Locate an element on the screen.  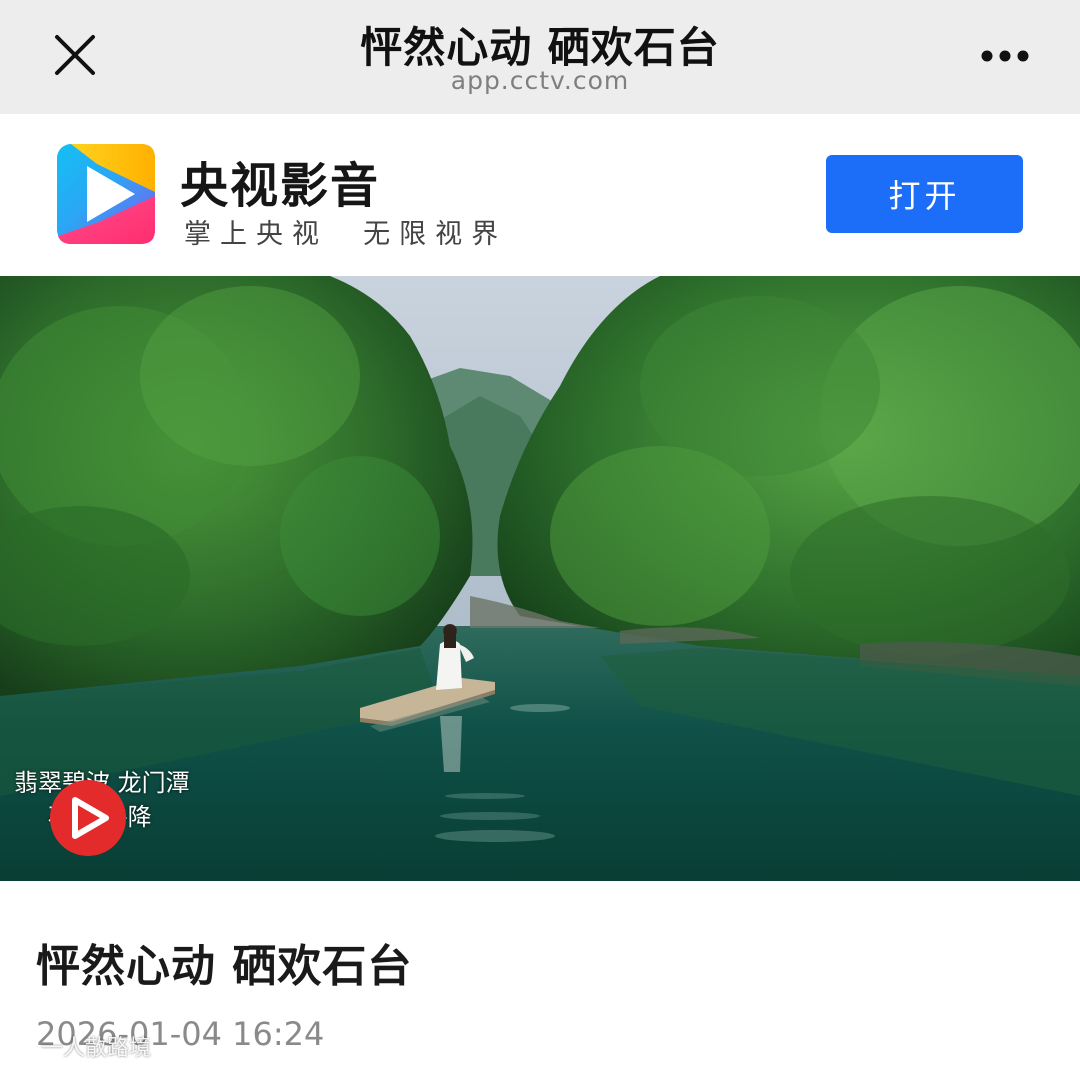
cctv-video-logo-icon is located at coordinates (106, 194).